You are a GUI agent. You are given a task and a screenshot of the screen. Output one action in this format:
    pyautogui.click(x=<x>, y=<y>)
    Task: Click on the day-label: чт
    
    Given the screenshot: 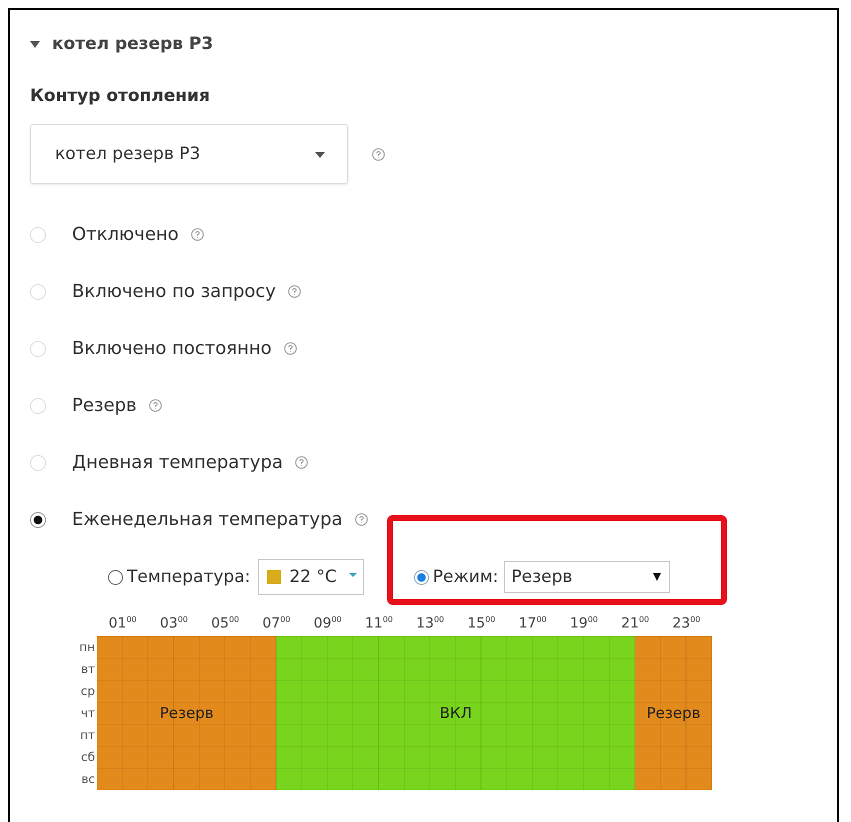 What is the action you would take?
    pyautogui.click(x=88, y=713)
    